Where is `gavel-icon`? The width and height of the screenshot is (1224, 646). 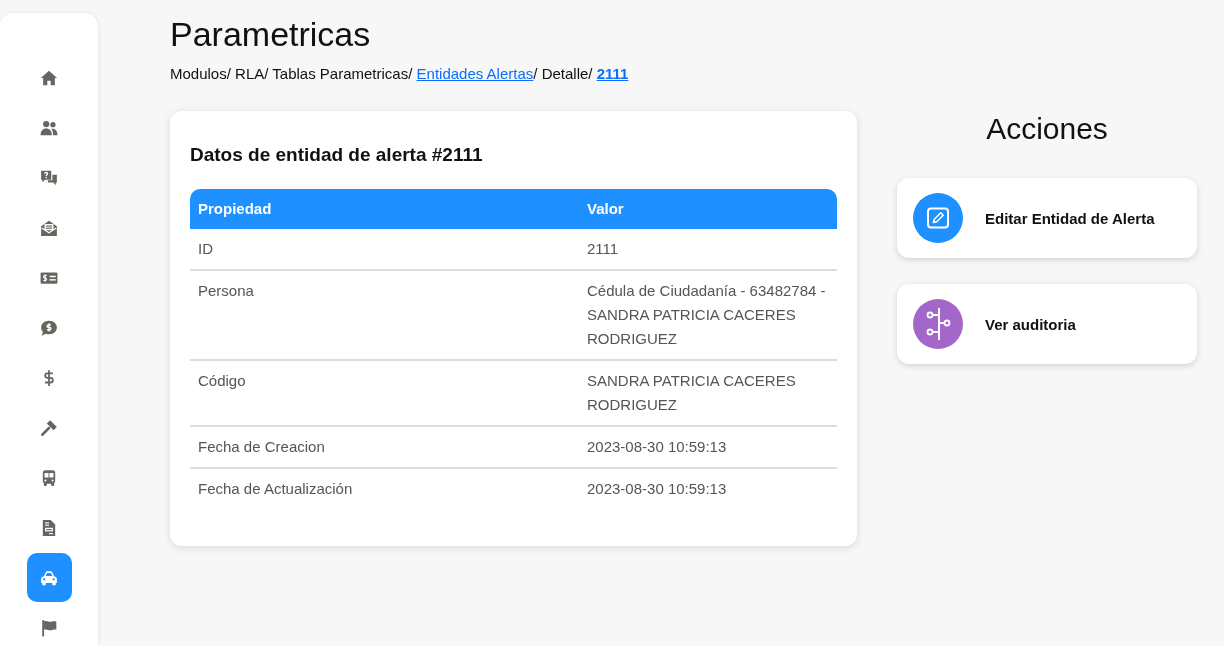 gavel-icon is located at coordinates (49, 427).